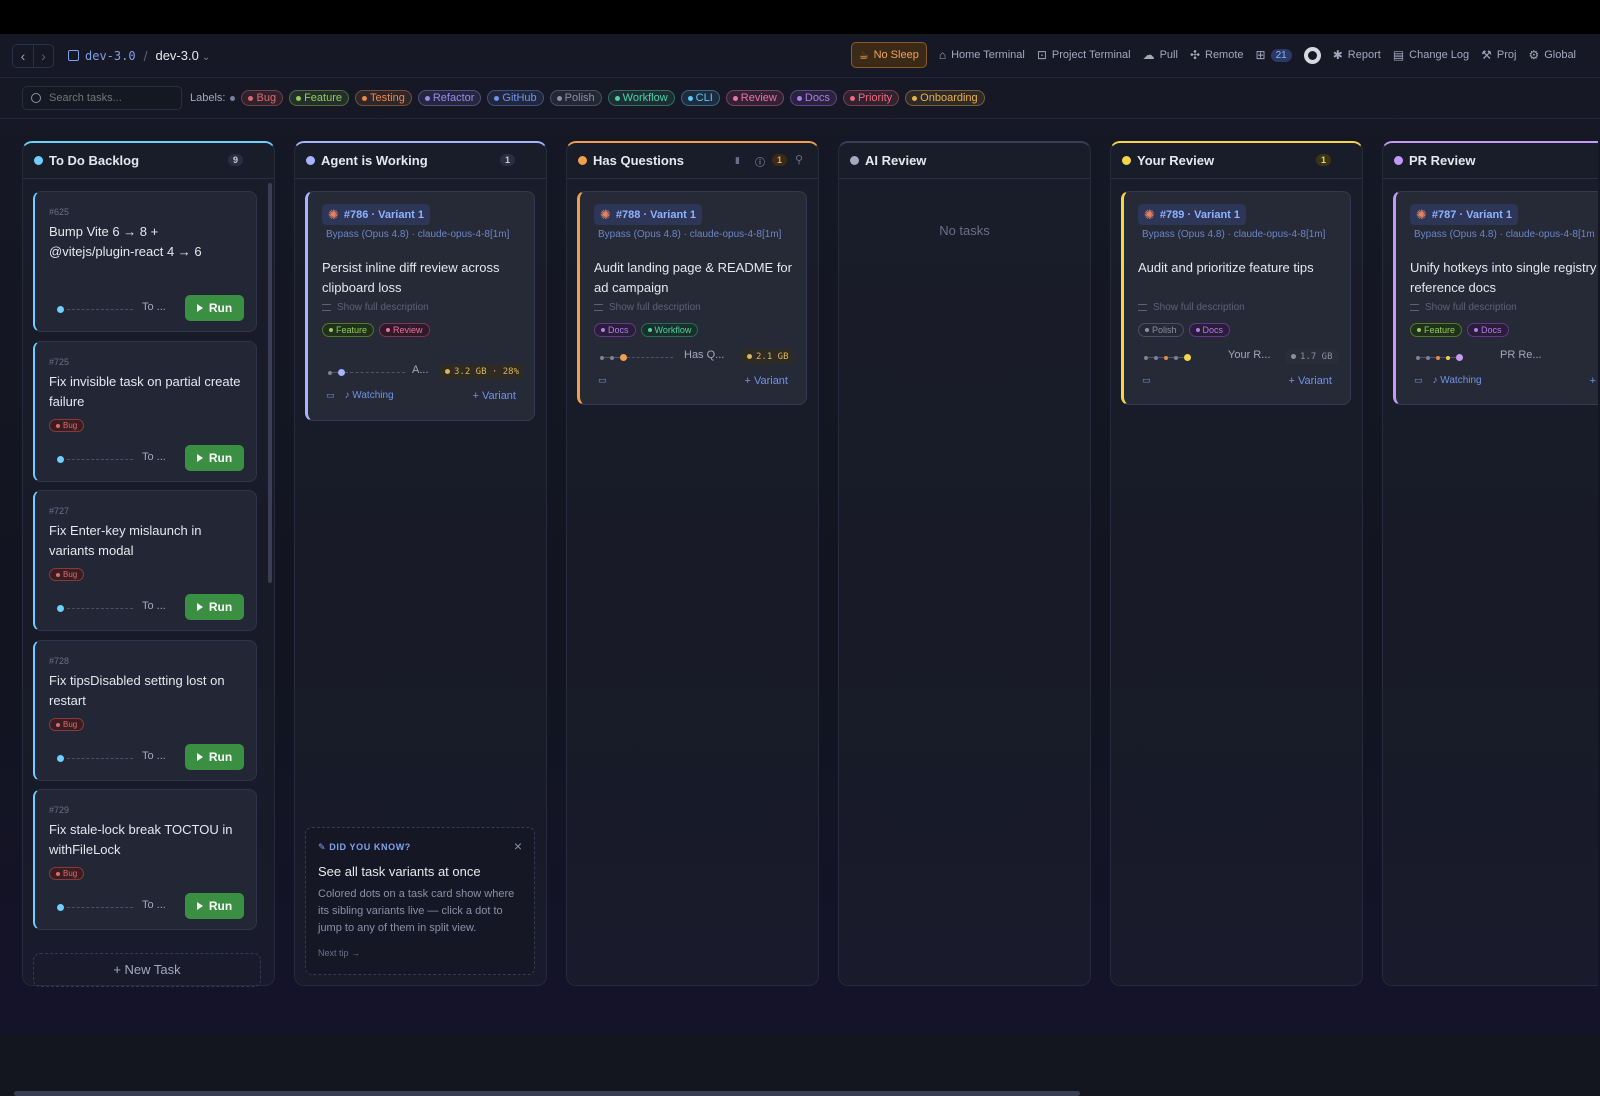  Describe the element at coordinates (1274, 55) in the screenshot. I see `layout-button: ⊞ 21` at that location.